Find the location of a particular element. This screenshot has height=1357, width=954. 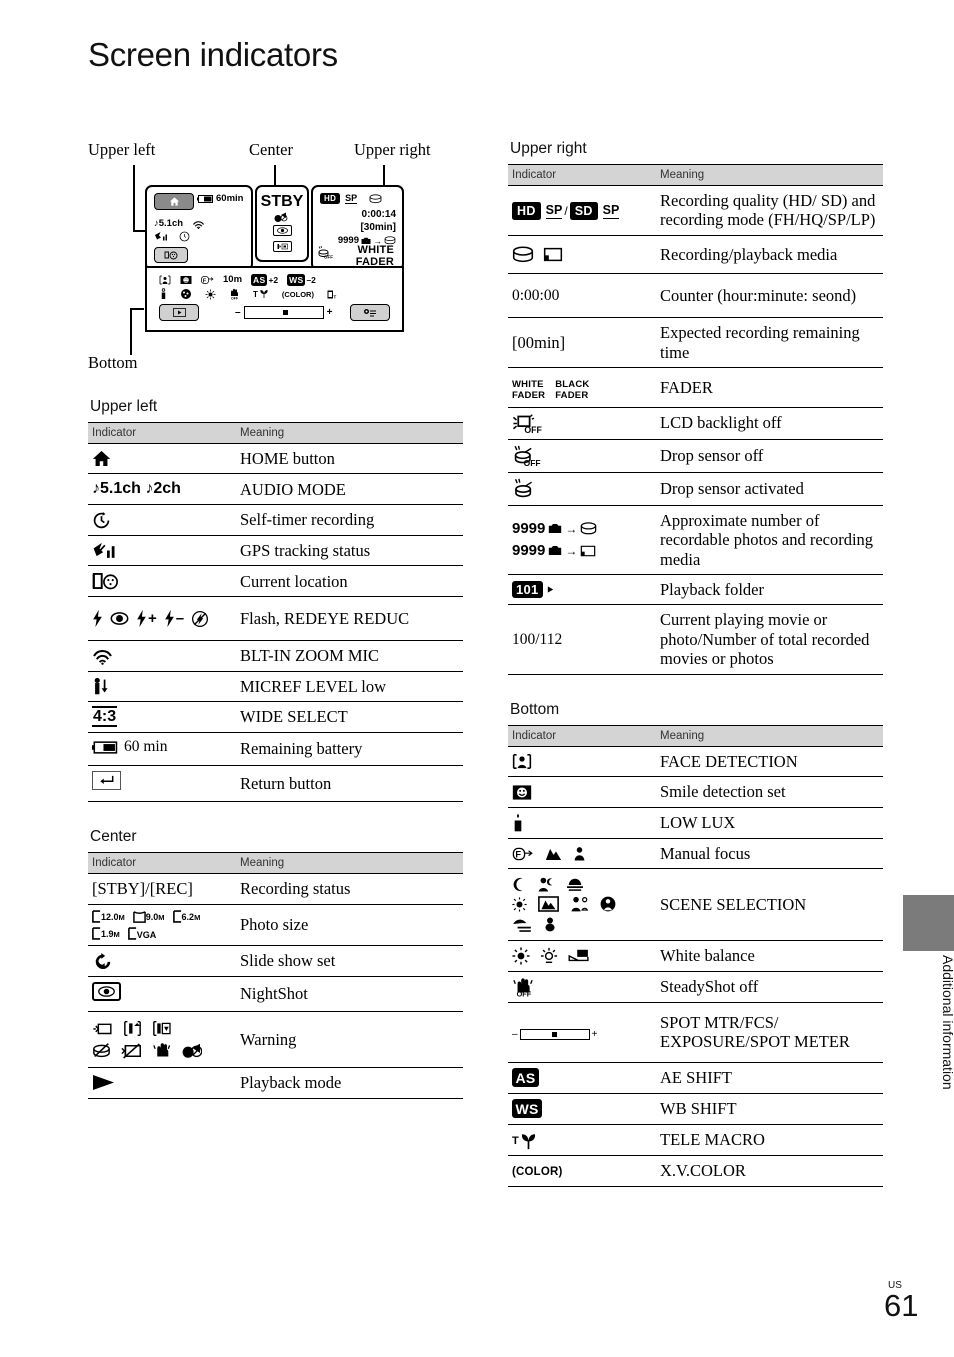

outdoor-wb-icon is located at coordinates (521, 956).